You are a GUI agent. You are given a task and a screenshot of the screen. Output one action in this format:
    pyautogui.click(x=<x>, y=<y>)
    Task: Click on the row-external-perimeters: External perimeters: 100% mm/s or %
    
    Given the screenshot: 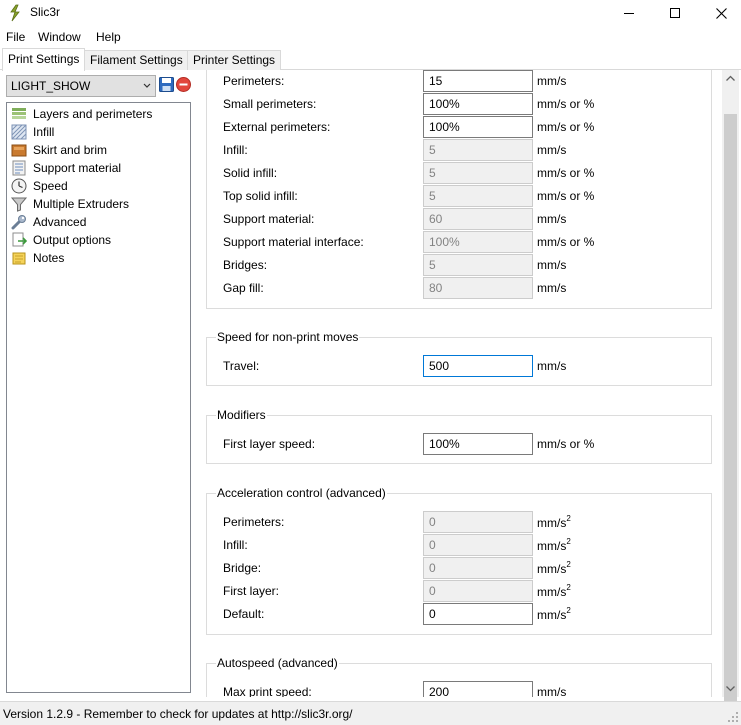 What is the action you would take?
    pyautogui.click(x=471, y=127)
    